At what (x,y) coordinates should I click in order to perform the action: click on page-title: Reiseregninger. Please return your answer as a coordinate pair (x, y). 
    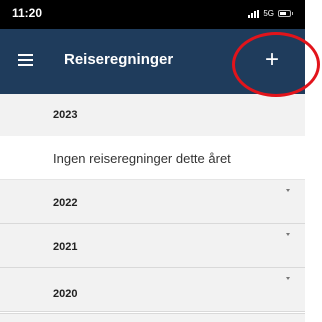
    Looking at the image, I should click on (119, 59).